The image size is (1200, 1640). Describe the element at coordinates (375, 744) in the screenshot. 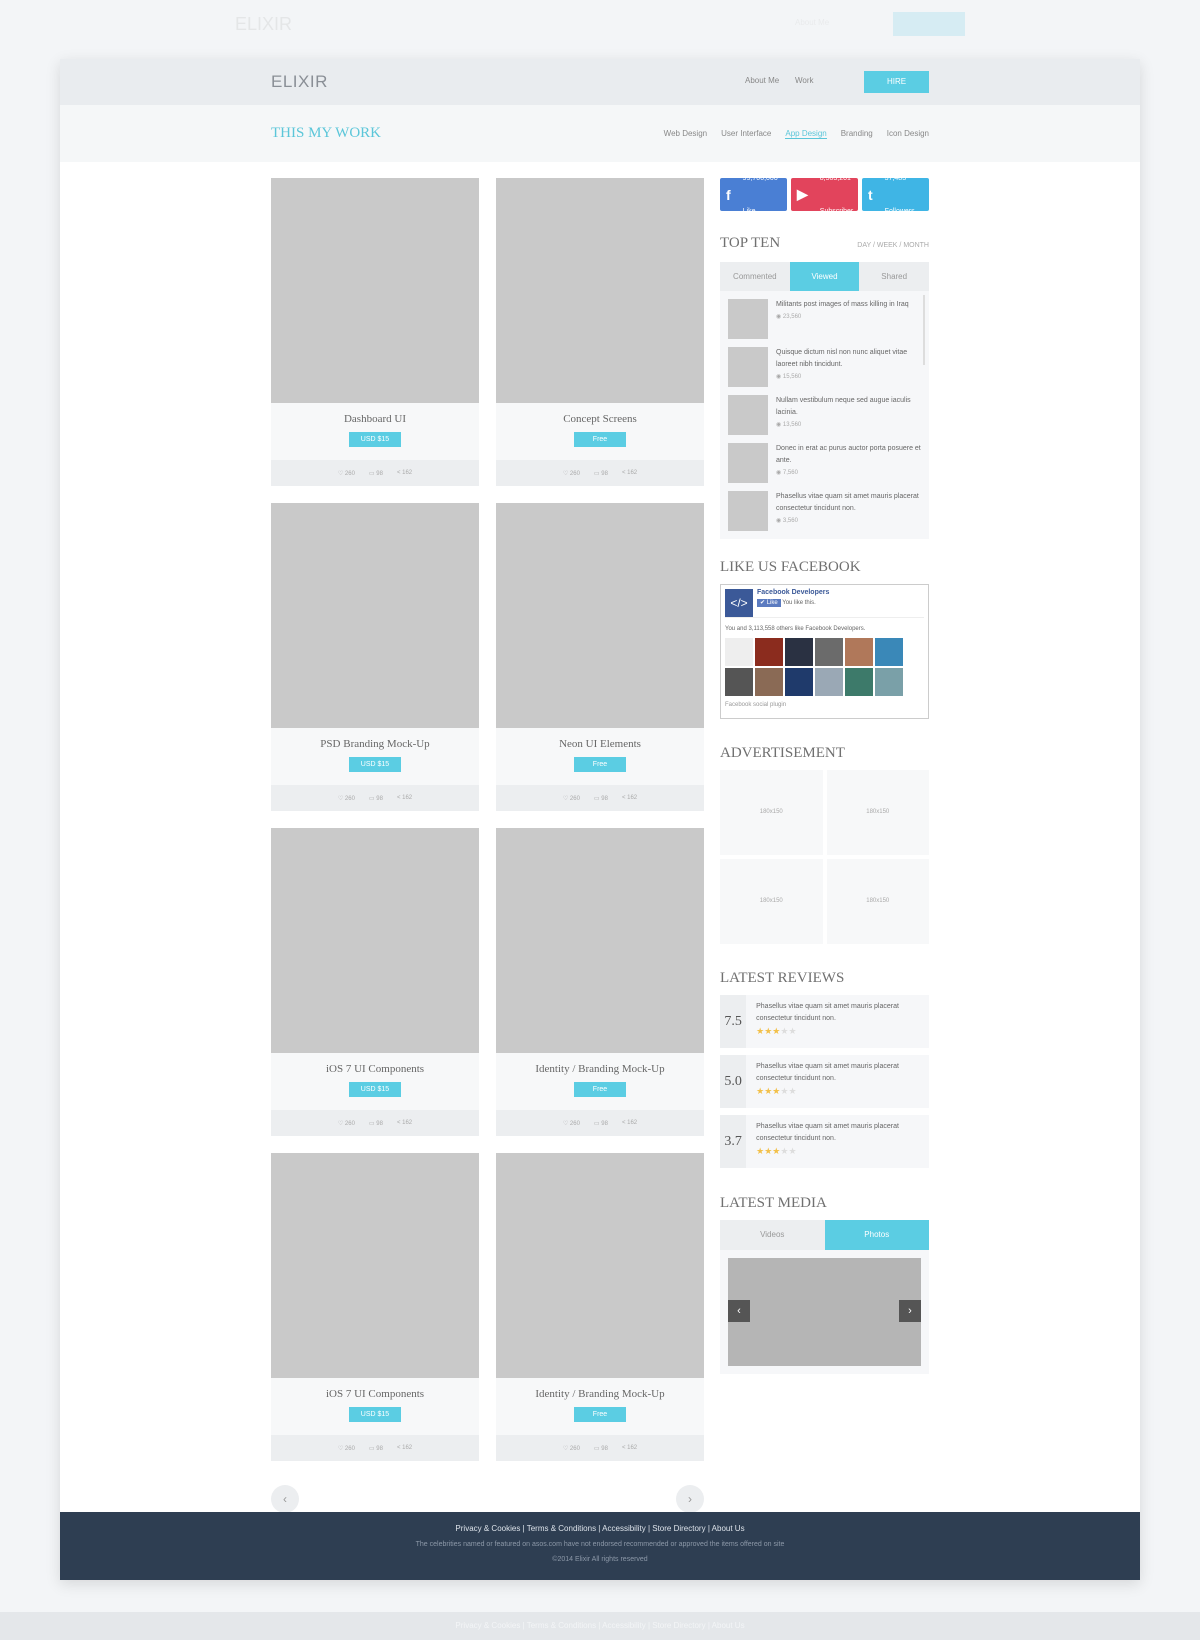

I see `card-title: PSD Branding Mock-Up` at that location.